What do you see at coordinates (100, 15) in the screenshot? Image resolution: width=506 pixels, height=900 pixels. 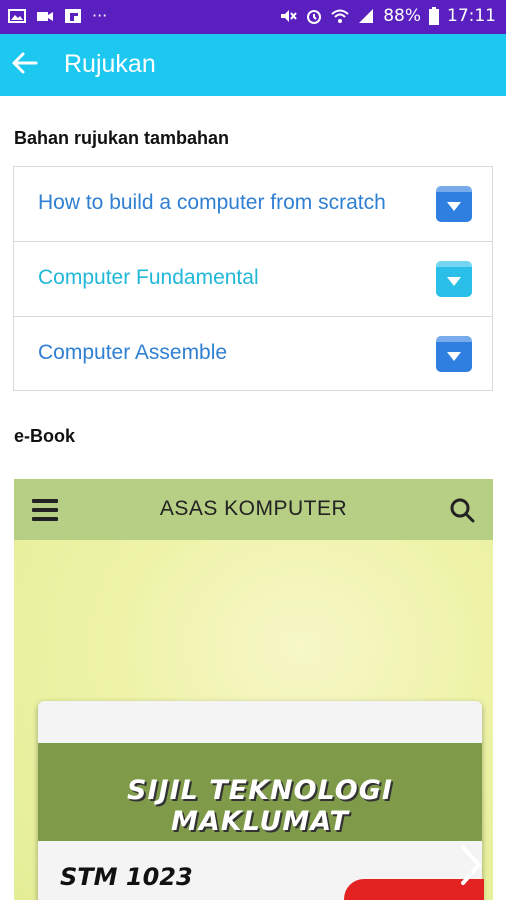 I see `more-icon: ···` at bounding box center [100, 15].